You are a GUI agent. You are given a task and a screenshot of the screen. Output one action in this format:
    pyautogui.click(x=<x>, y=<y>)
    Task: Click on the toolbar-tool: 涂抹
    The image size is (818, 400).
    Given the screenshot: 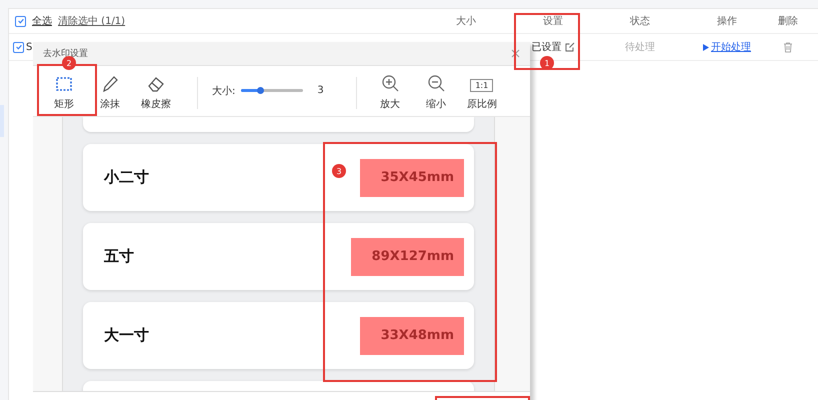 What is the action you would take?
    pyautogui.click(x=110, y=92)
    